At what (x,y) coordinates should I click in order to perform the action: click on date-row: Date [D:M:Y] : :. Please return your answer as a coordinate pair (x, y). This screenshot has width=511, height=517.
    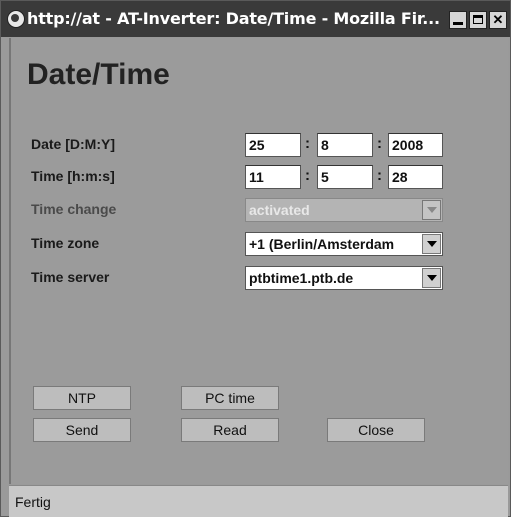
    Looking at the image, I should click on (271, 145).